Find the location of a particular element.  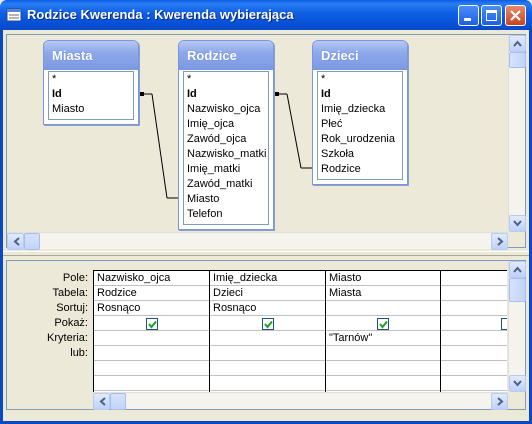

field-item: Zawód_matki is located at coordinates (226, 184).